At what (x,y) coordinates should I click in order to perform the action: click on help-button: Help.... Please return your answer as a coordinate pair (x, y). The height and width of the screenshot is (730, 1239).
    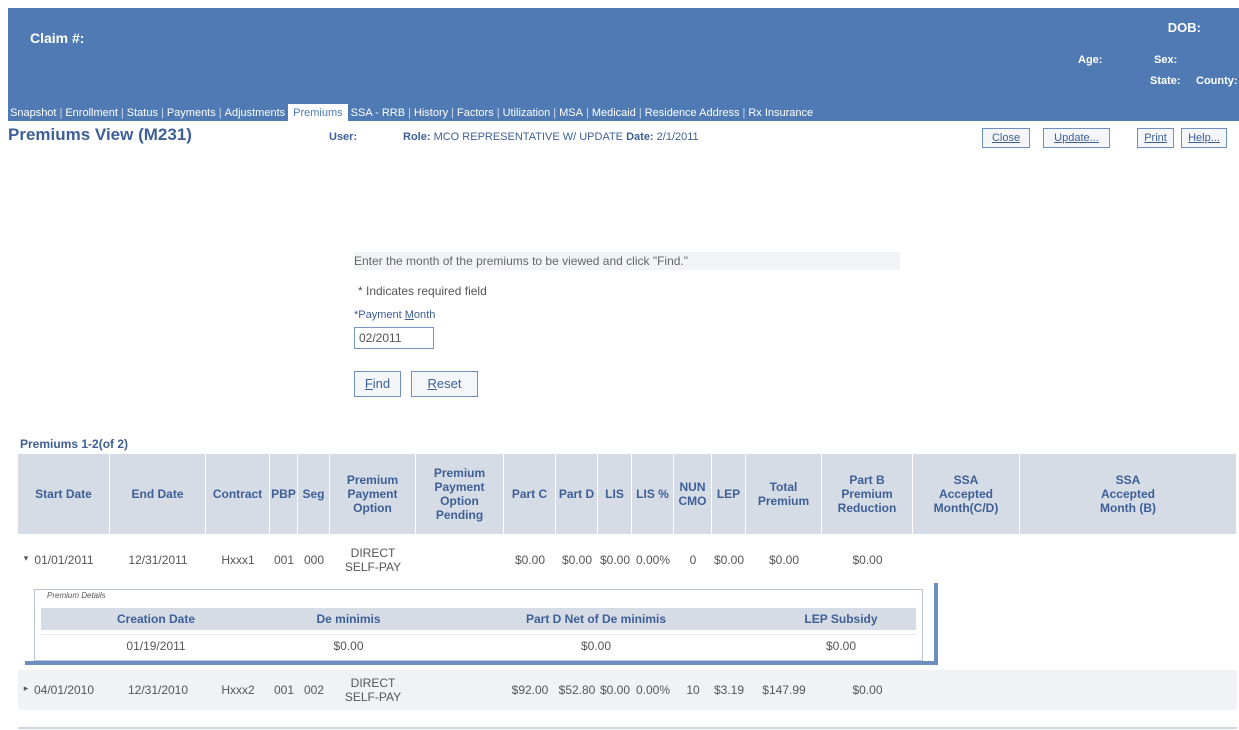
    Looking at the image, I should click on (1204, 138).